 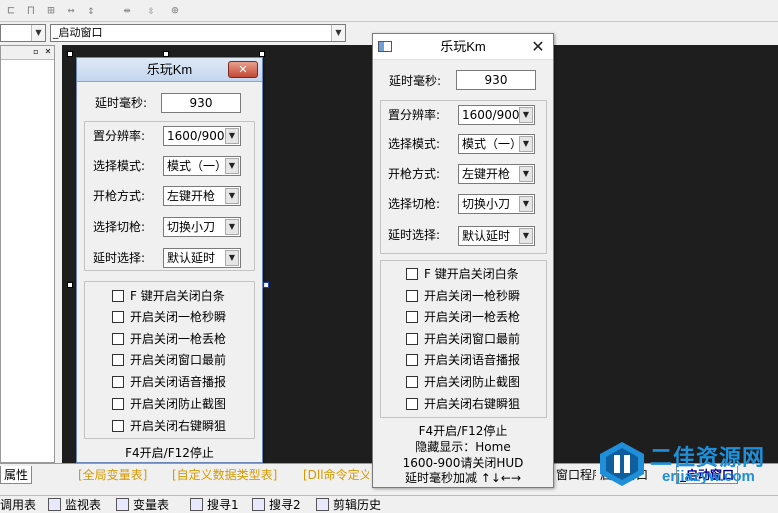 I want to click on window-combo: _启动窗口 ▼, so click(x=198, y=33).